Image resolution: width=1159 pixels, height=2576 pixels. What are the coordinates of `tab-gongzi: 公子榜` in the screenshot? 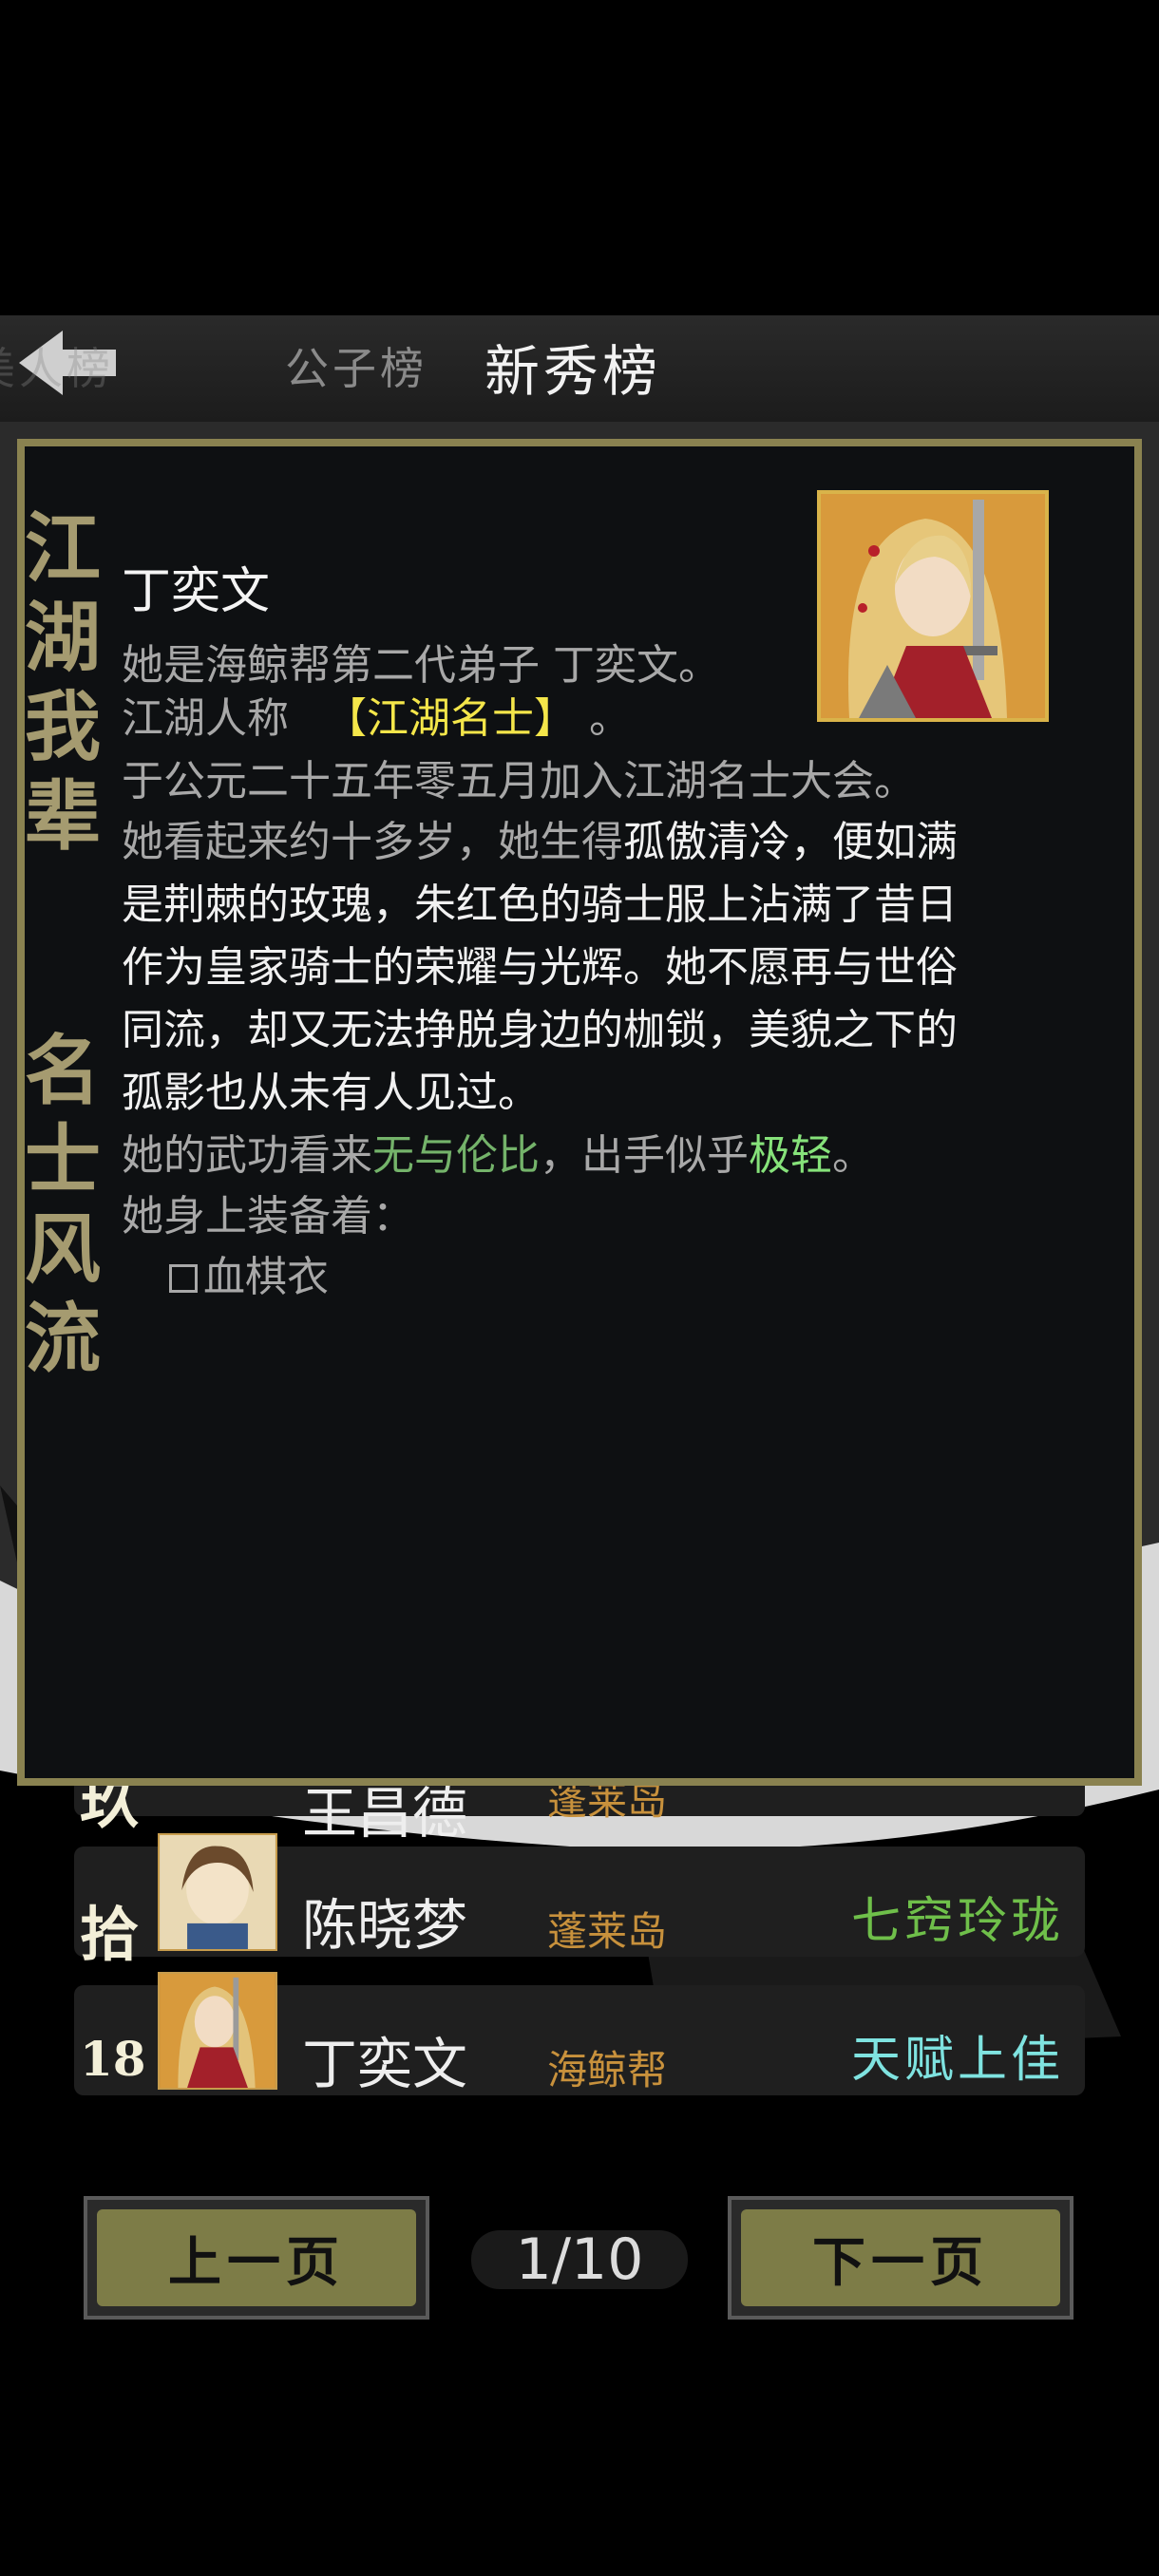 It's located at (356, 365).